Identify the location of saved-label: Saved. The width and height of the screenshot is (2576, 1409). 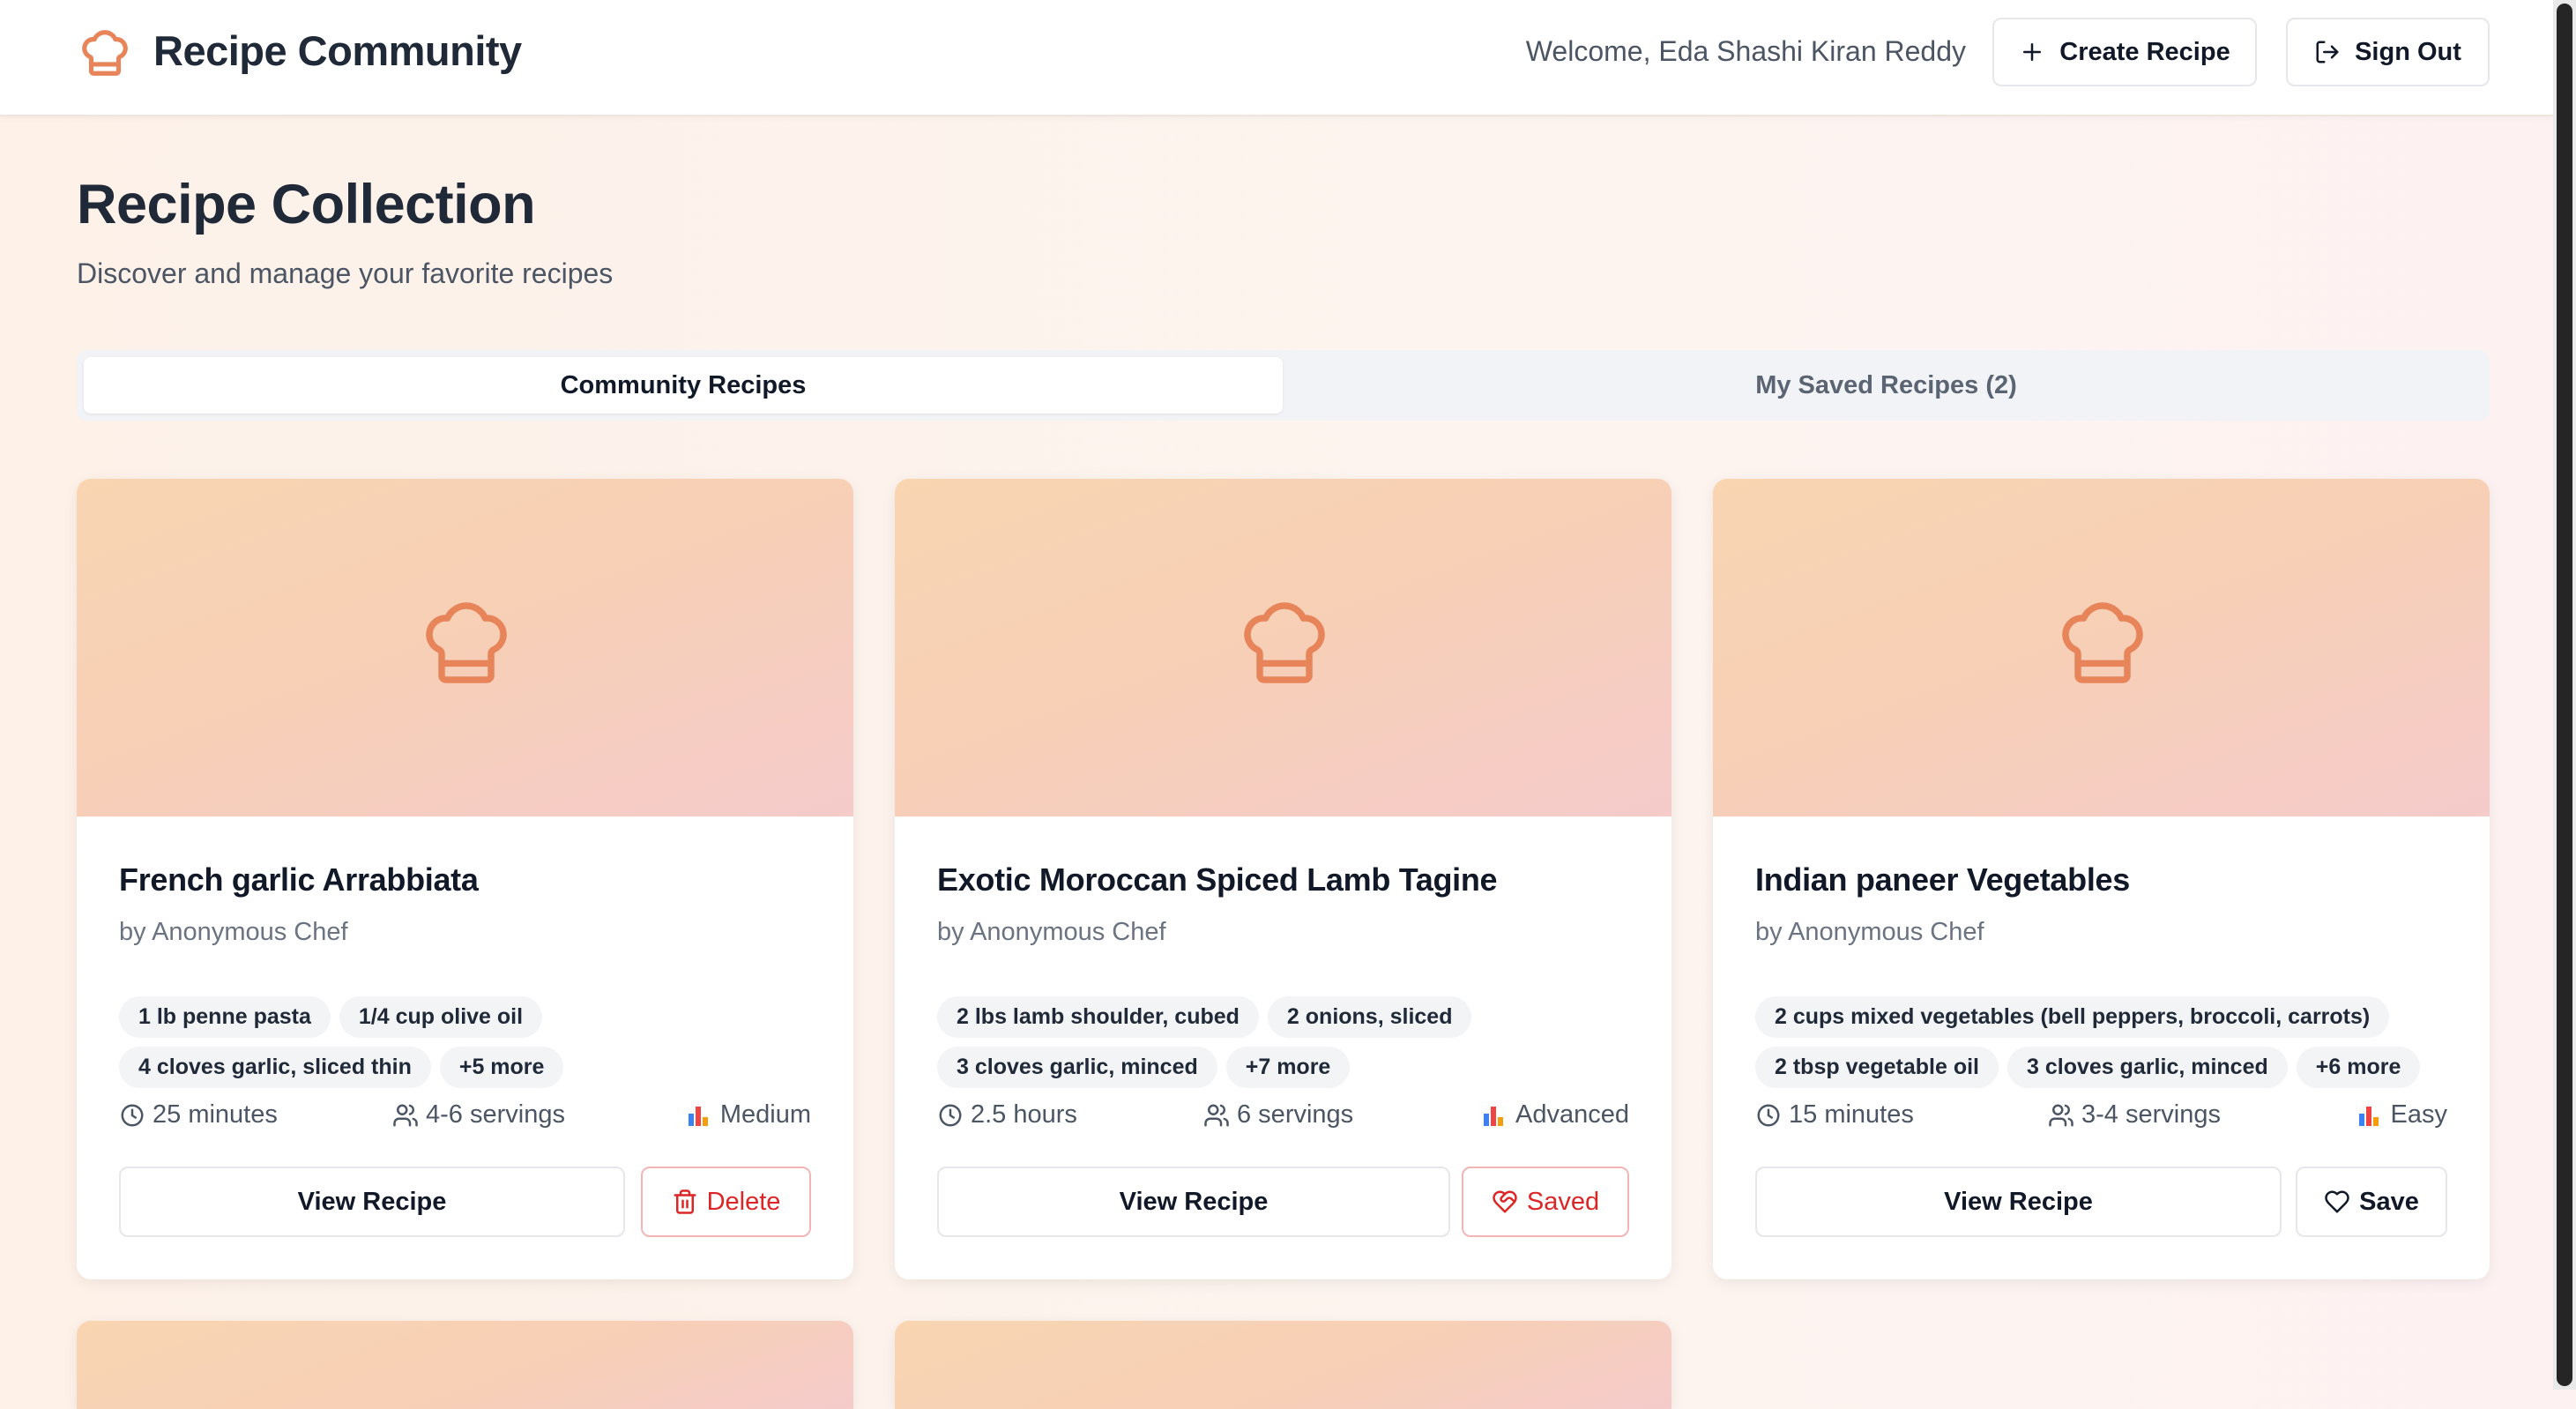
(1563, 1201).